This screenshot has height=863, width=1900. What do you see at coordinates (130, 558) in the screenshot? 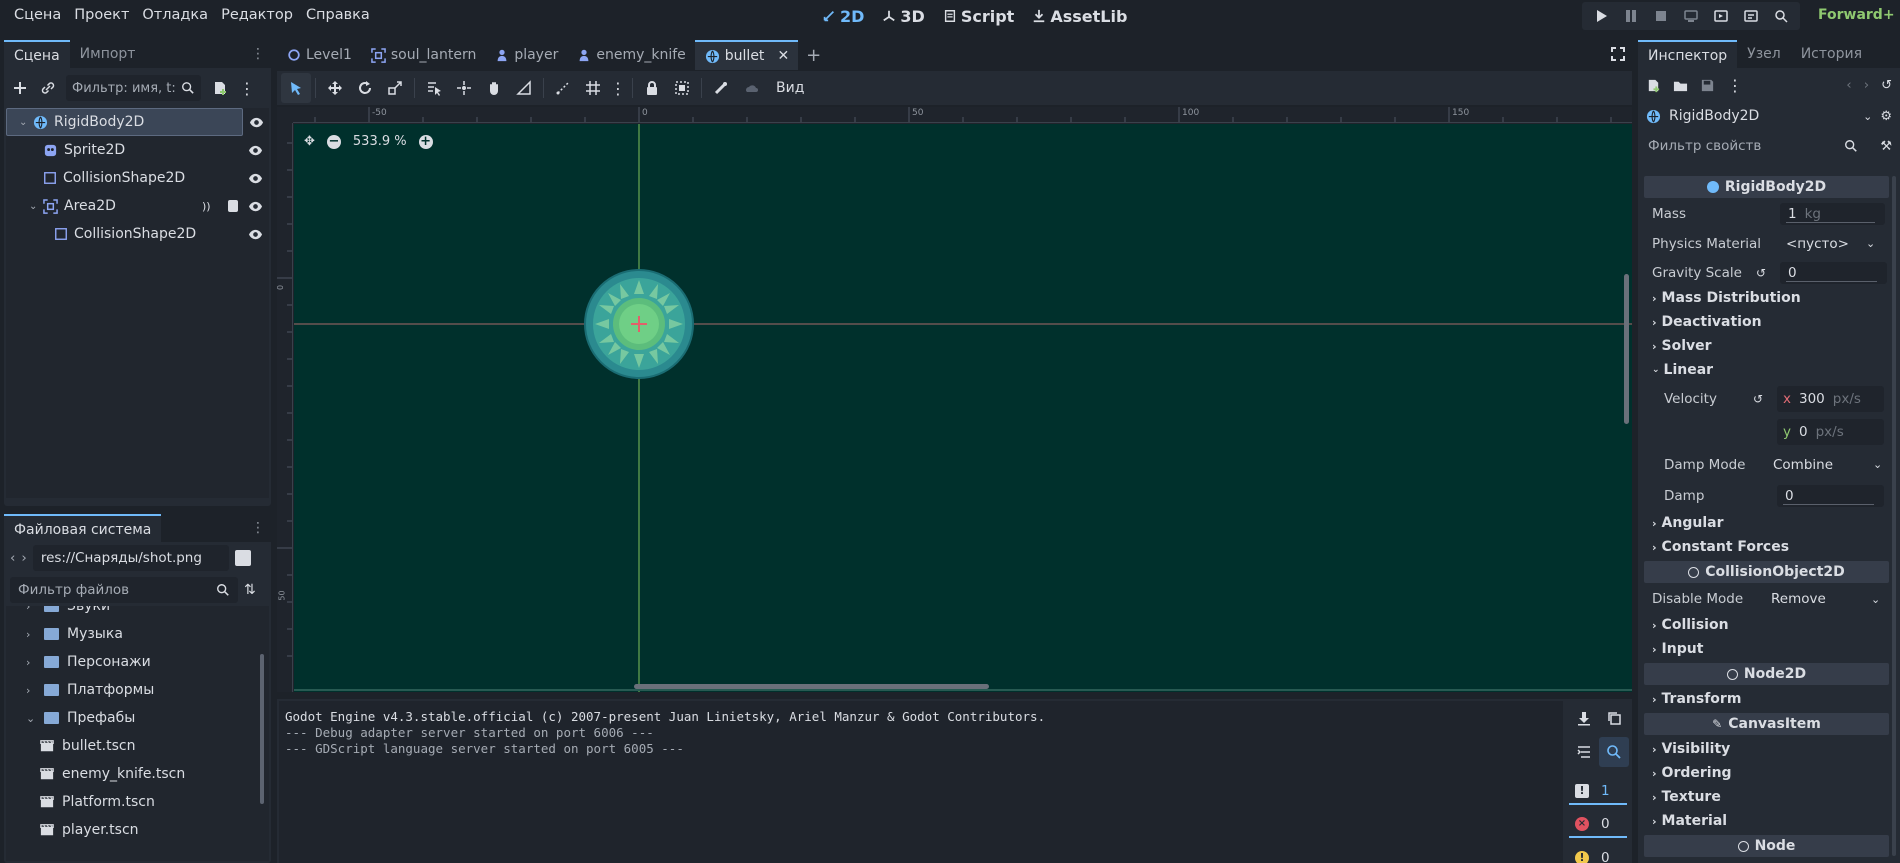
I see `path-field: res://Снаряды/shot.png` at bounding box center [130, 558].